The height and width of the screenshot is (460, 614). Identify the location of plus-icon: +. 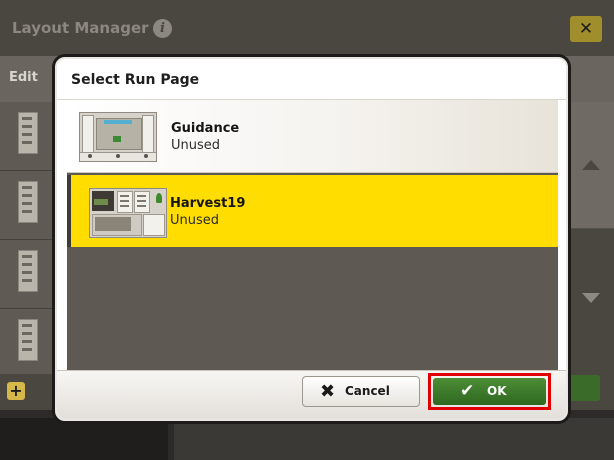
(16, 390).